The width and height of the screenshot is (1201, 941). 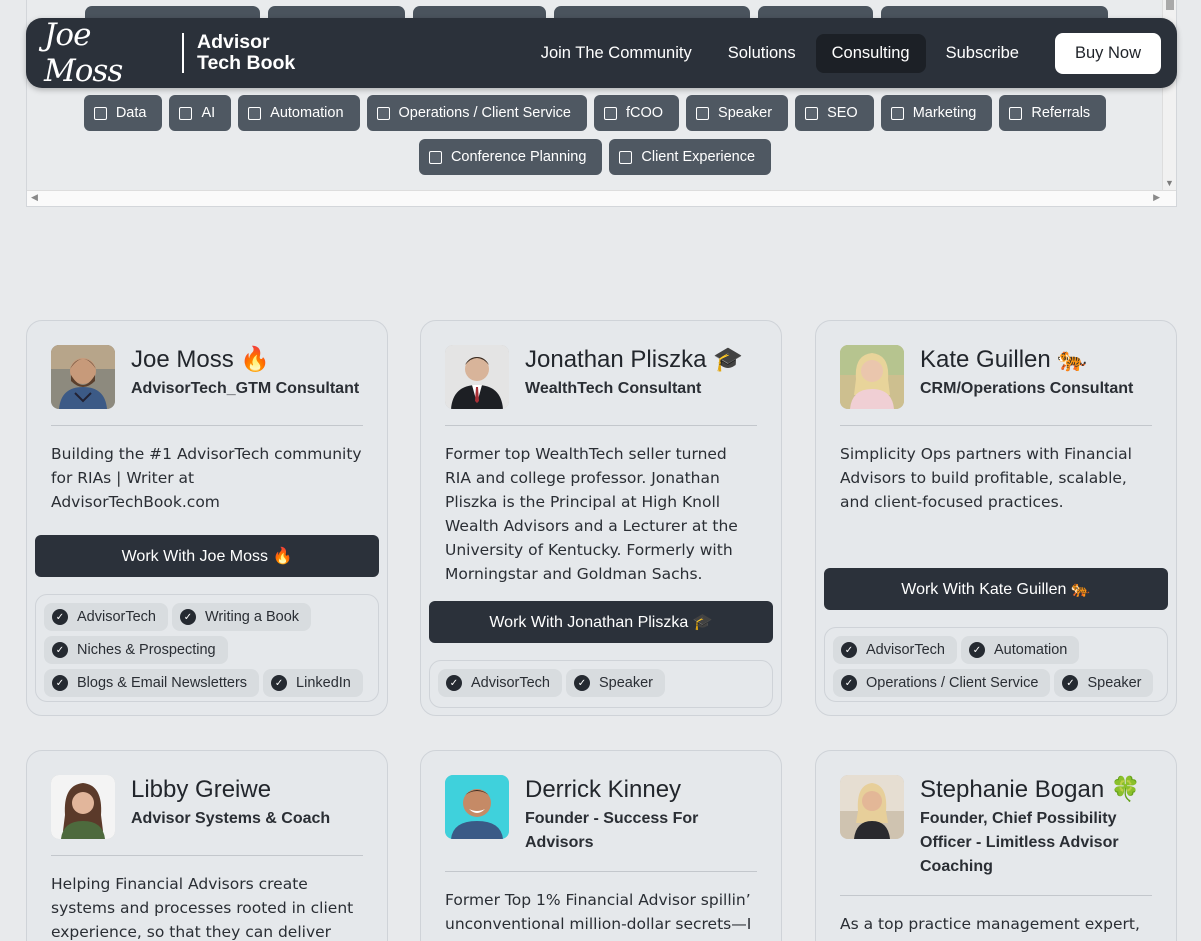 What do you see at coordinates (476, 113) in the screenshot?
I see `filter-chip-operations: Operations / Client Service` at bounding box center [476, 113].